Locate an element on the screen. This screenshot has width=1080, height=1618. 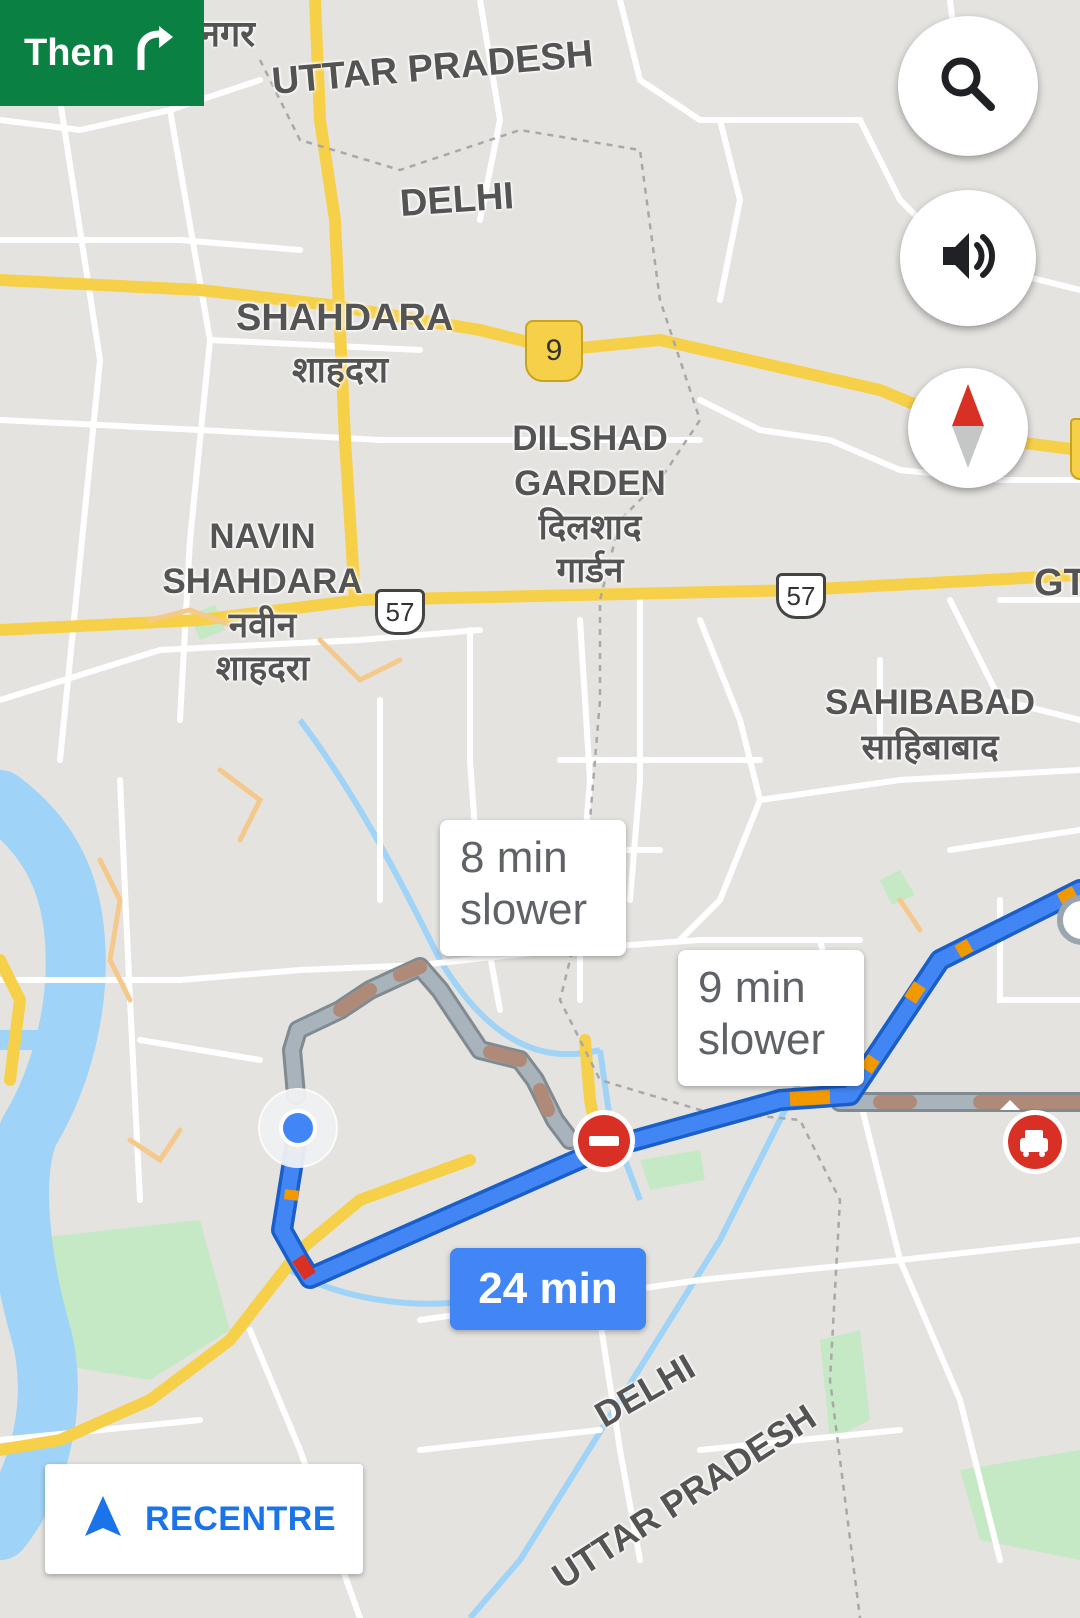
recentre-label: RECENTRE is located at coordinates (241, 1518).